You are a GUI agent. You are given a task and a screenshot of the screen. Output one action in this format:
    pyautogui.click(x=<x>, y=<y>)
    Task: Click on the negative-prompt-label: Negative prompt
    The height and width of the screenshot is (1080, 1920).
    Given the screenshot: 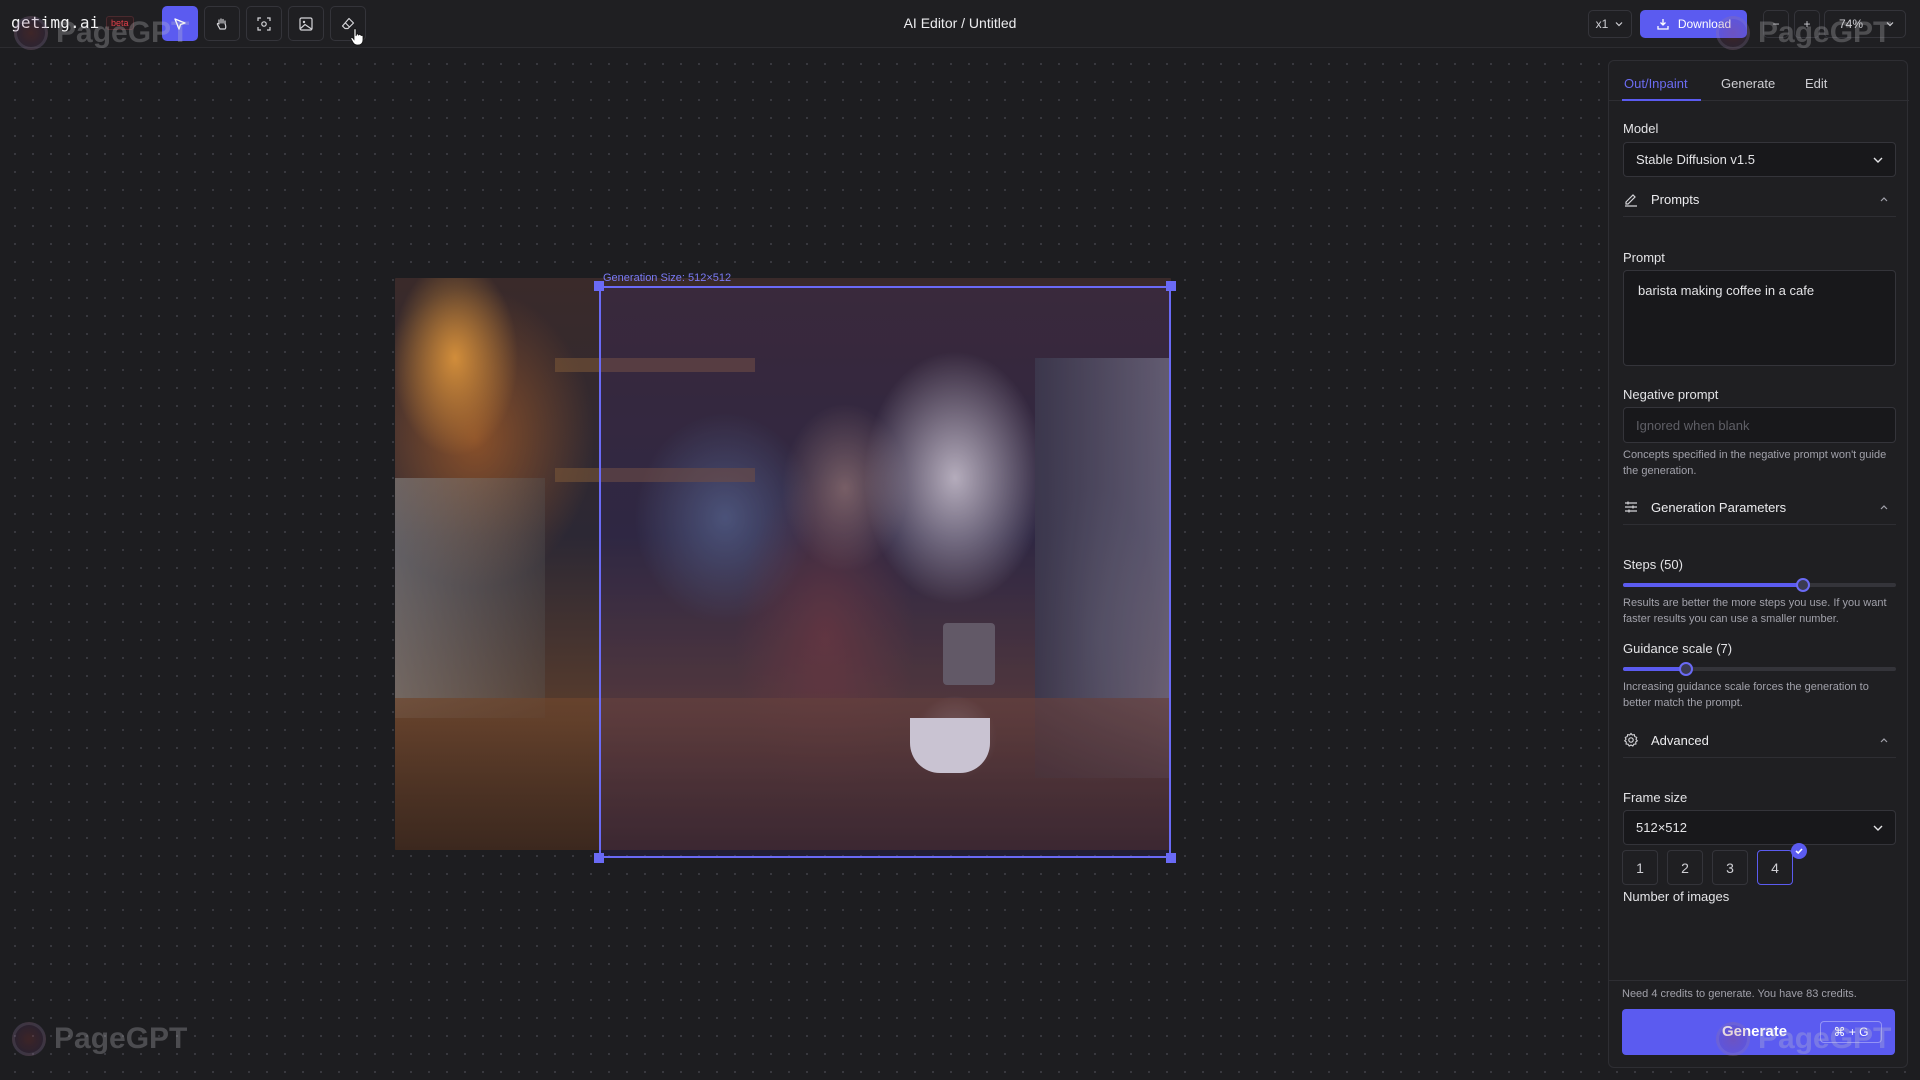 What is the action you would take?
    pyautogui.click(x=1671, y=394)
    